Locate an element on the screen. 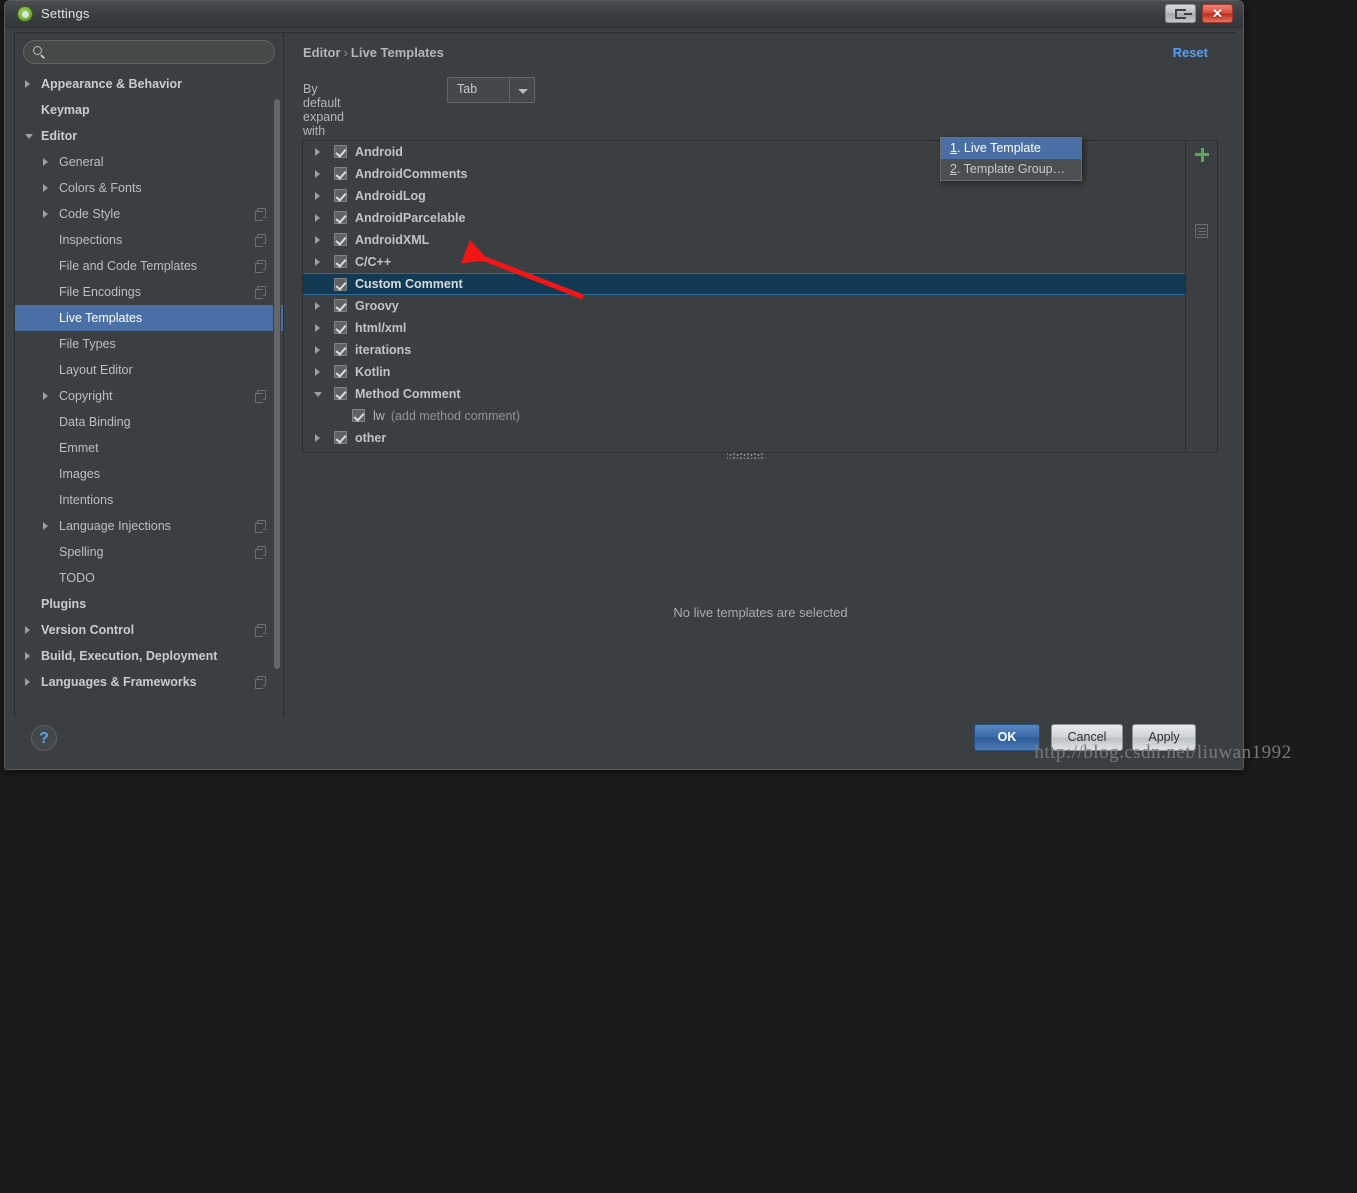 The image size is (1357, 1193). template-group-row: AndroidLog is located at coordinates (753, 196).